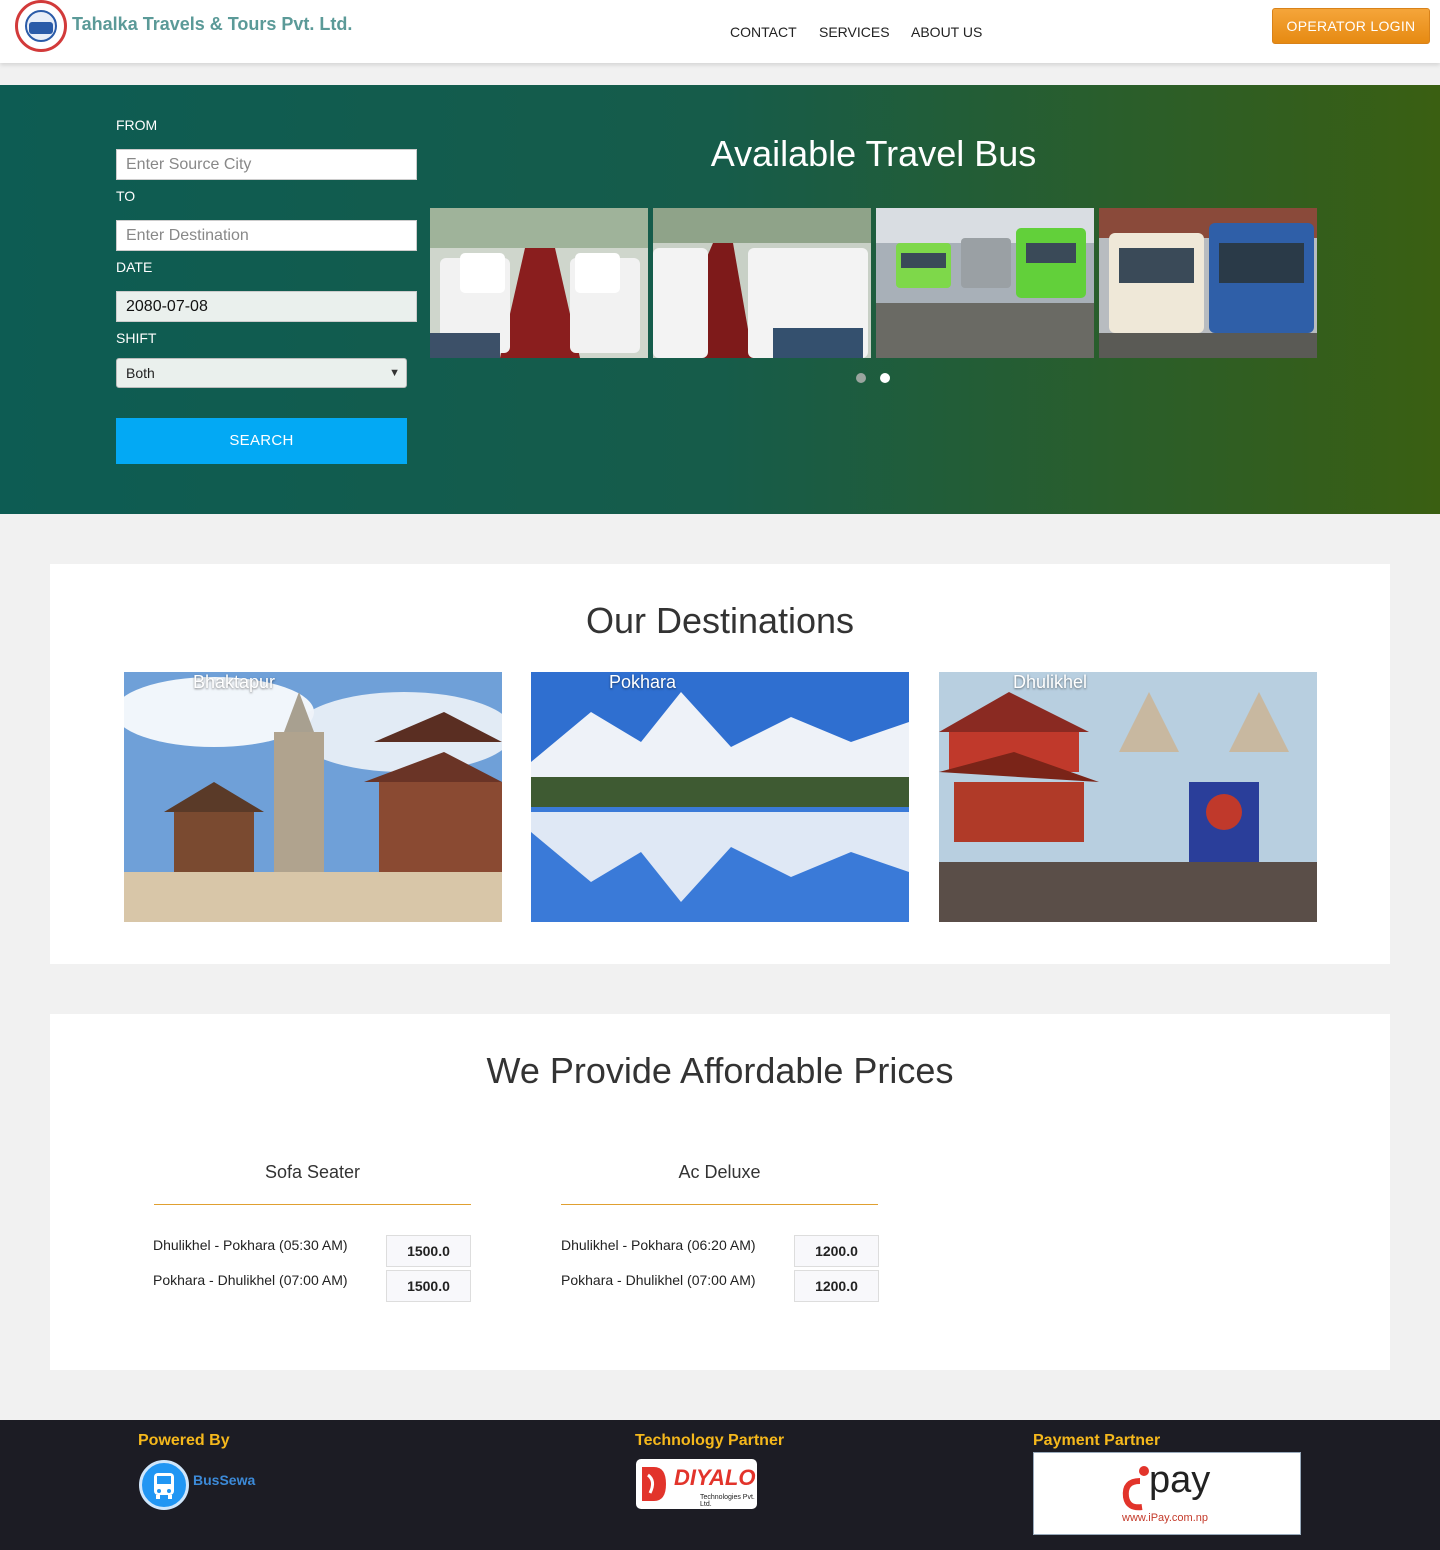 The image size is (1440, 1550). I want to click on bussewa-logo, so click(164, 1485).